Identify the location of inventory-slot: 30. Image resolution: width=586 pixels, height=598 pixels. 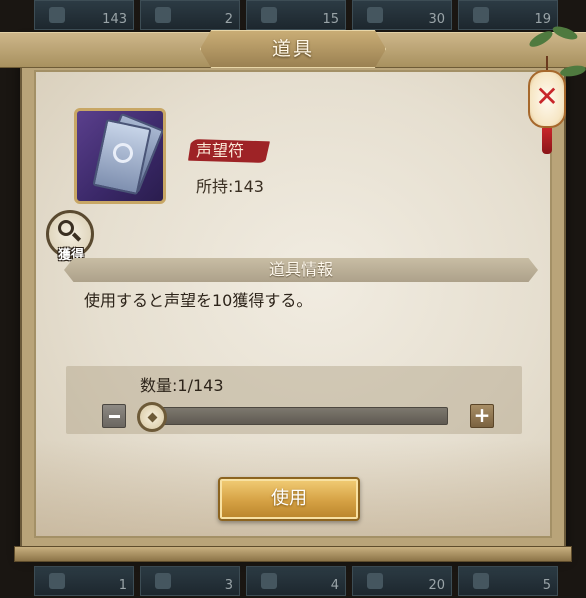
(402, 15).